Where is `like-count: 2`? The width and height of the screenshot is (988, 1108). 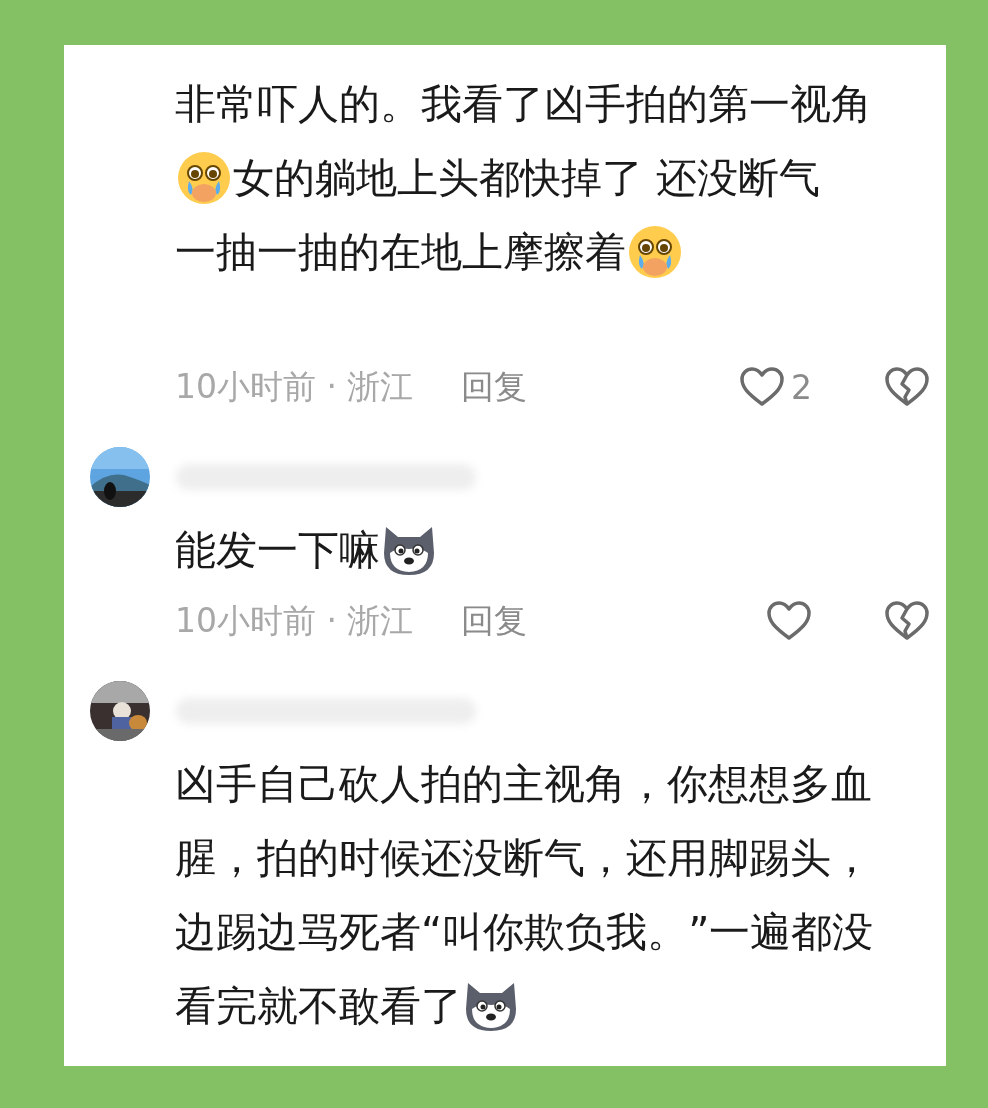
like-count: 2 is located at coordinates (801, 387).